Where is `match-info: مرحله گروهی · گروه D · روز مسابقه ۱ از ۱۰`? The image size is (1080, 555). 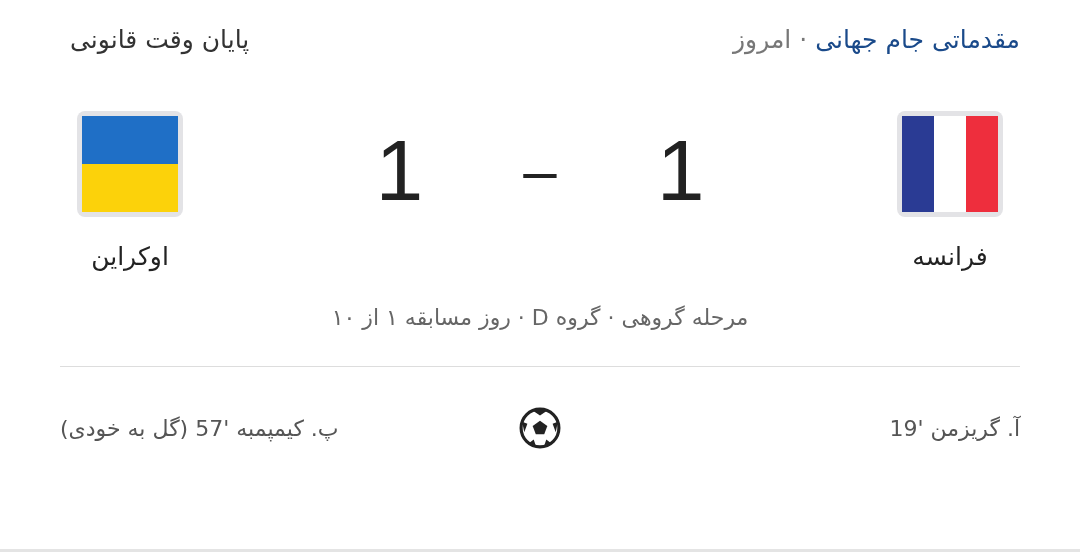 match-info: مرحله گروهی · گروه D · روز مسابقه ۱ از ۱۰ is located at coordinates (540, 317).